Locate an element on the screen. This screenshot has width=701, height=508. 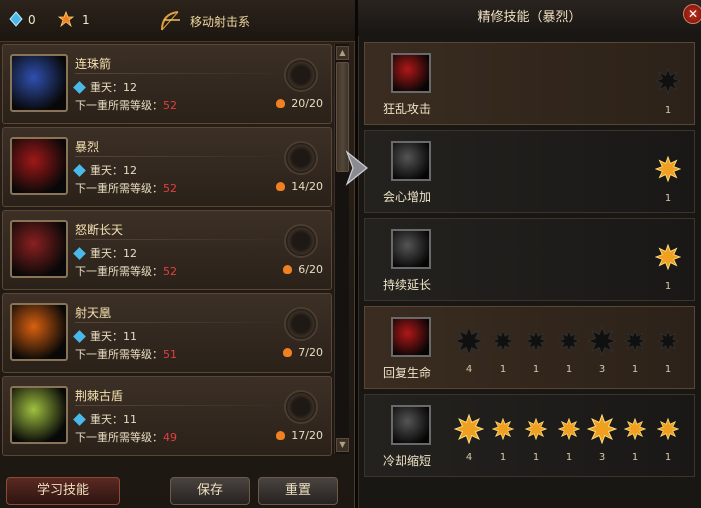
skill-progress-text: 6/20 is located at coordinates (310, 269).